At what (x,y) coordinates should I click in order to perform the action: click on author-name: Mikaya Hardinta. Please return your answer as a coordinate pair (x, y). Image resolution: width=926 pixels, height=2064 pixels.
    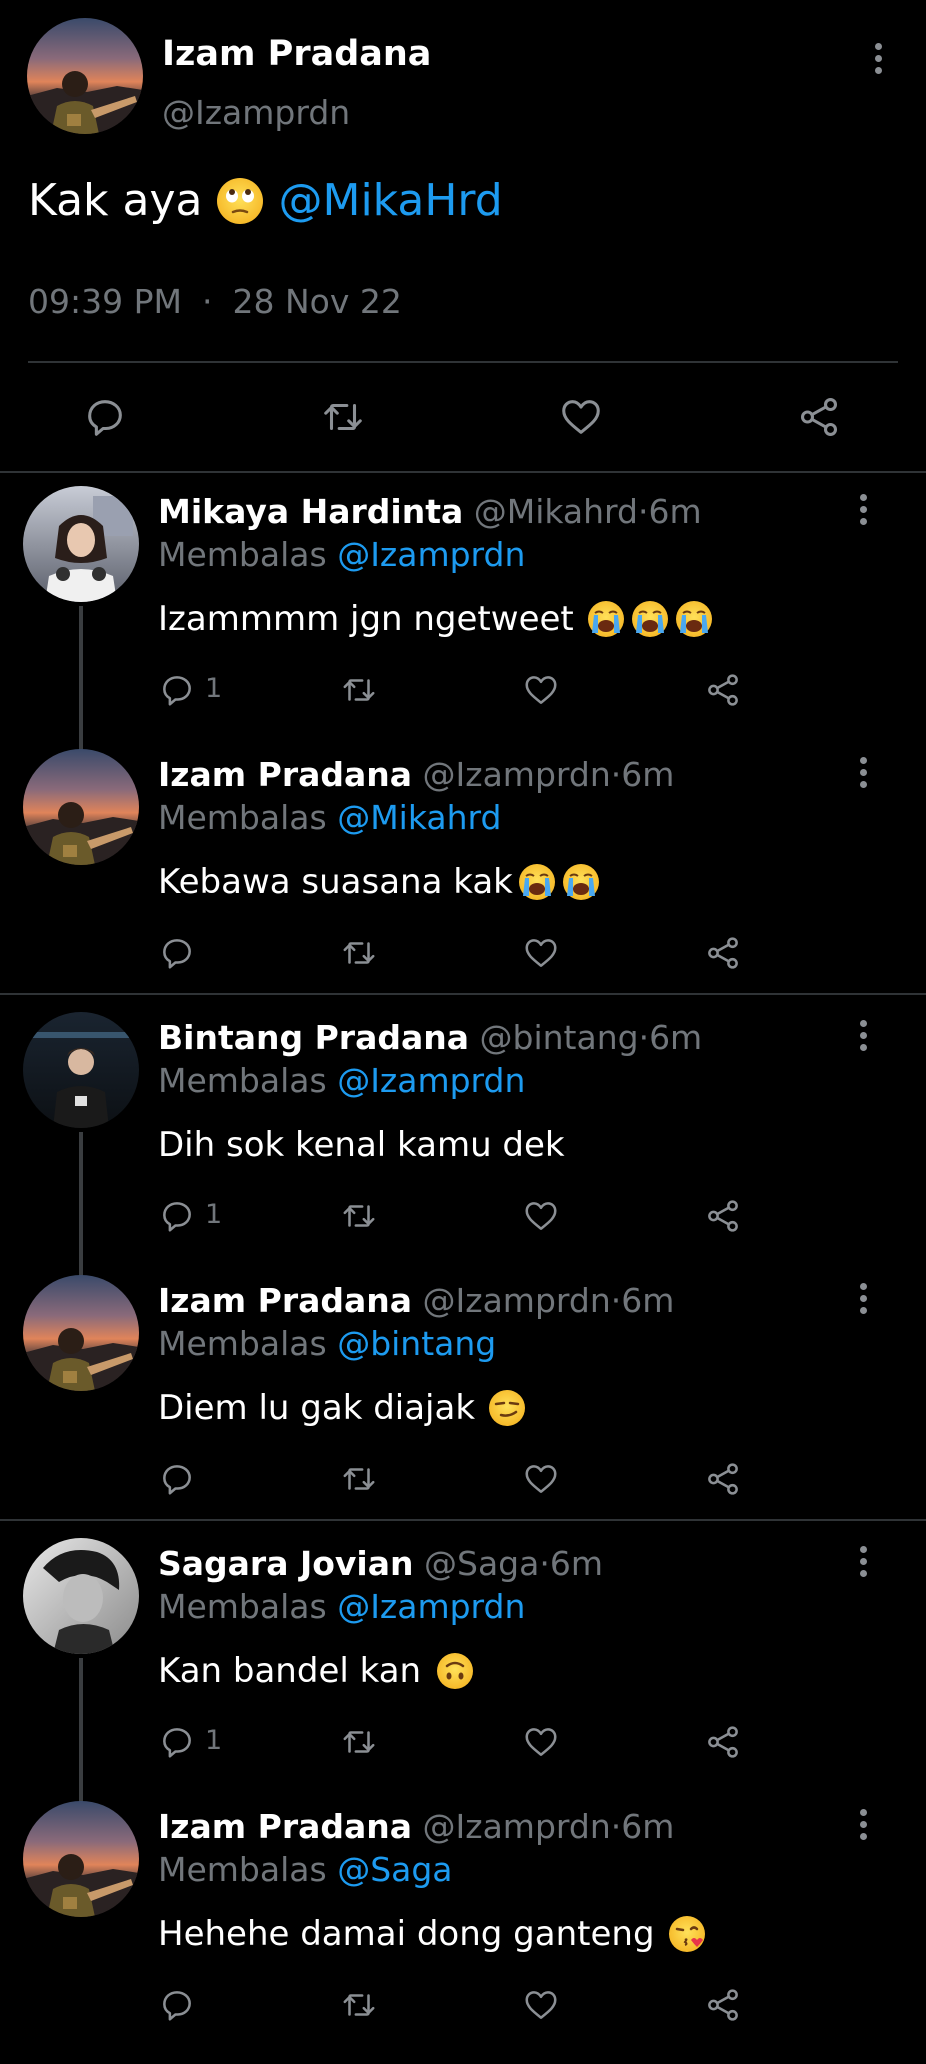
    Looking at the image, I should click on (310, 511).